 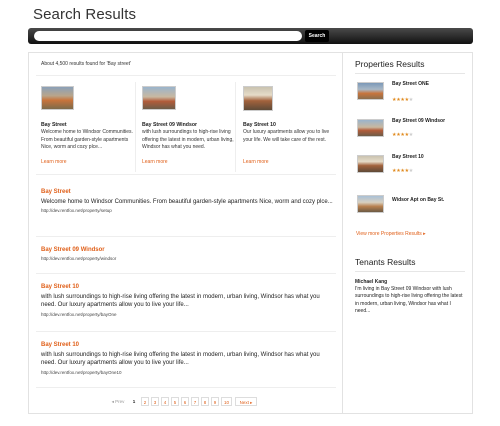 I want to click on featured-title: Bay Street, so click(x=54, y=125).